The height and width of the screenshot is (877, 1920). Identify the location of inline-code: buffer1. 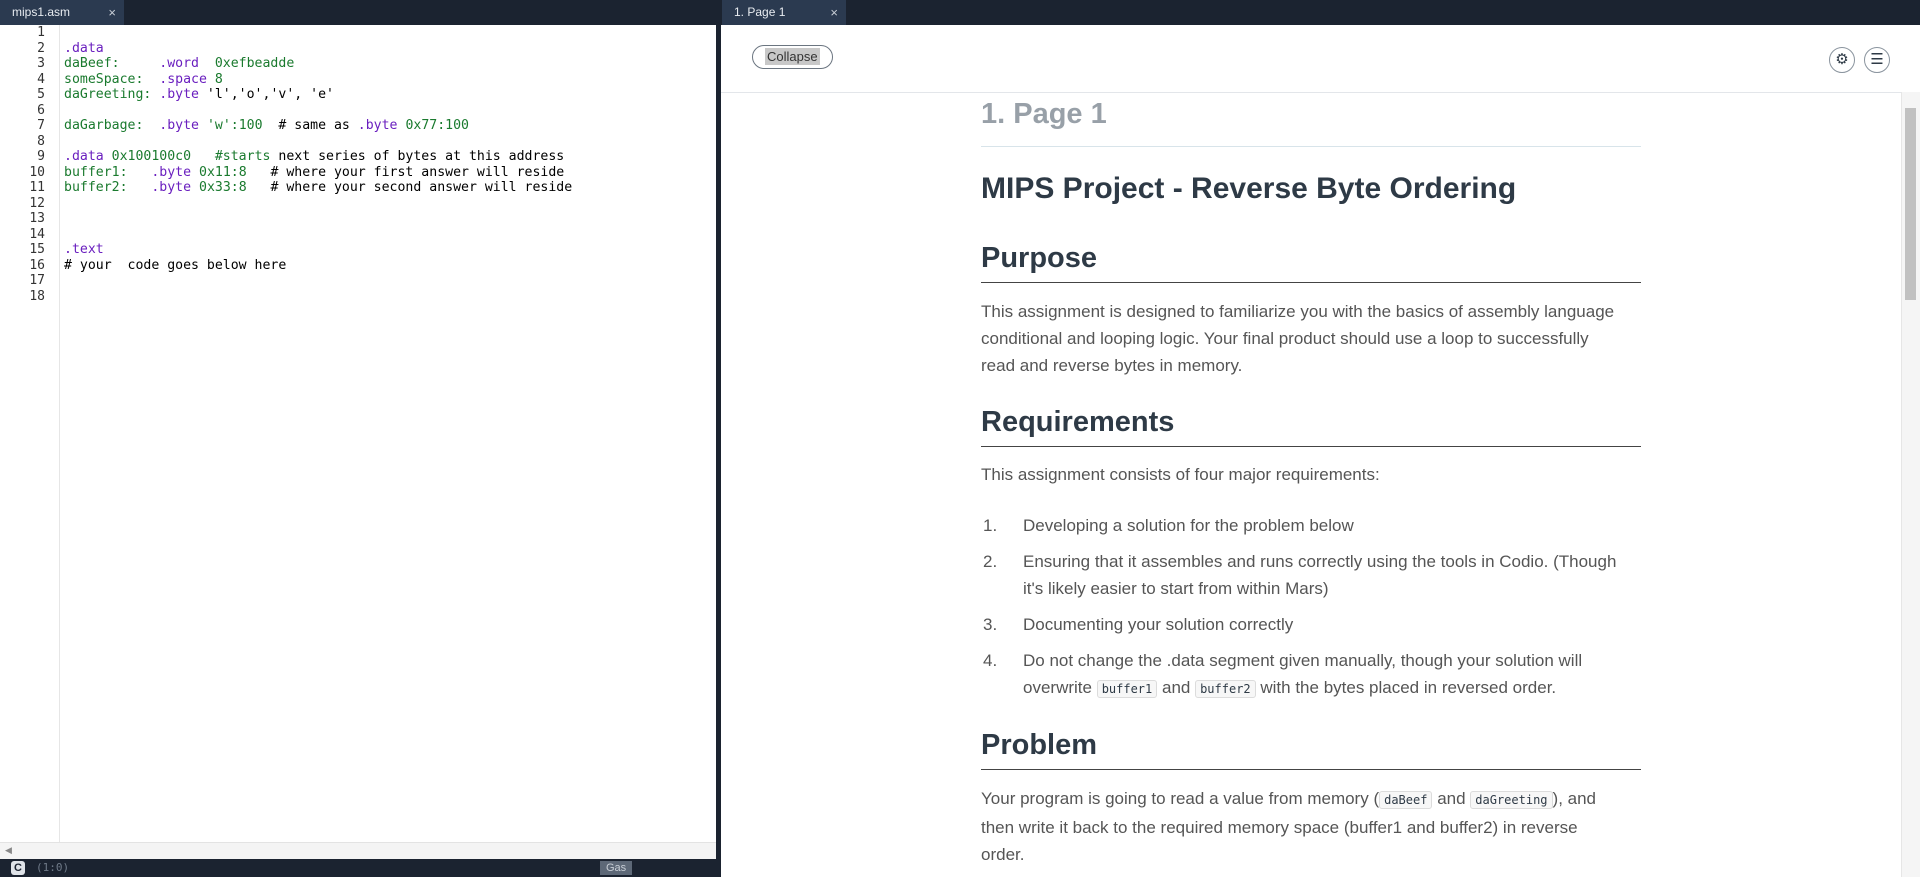
(1127, 689).